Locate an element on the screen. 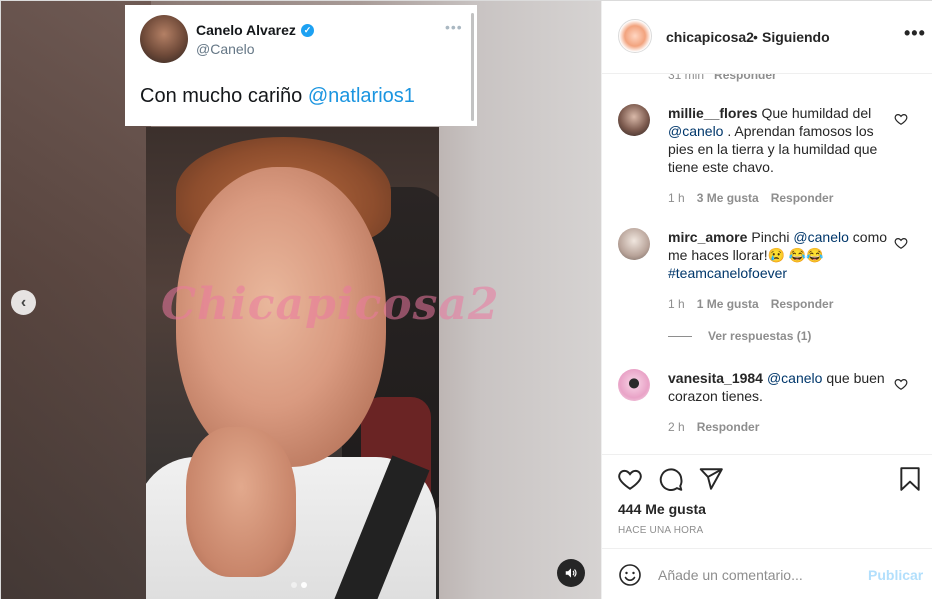  speaker-icon is located at coordinates (571, 573).